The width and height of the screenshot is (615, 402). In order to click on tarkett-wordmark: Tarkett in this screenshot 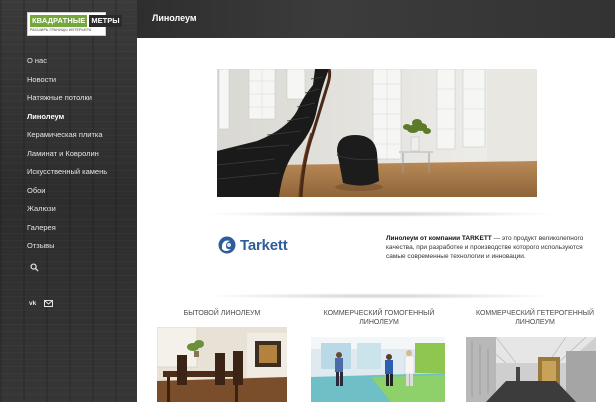, I will do `click(264, 245)`.